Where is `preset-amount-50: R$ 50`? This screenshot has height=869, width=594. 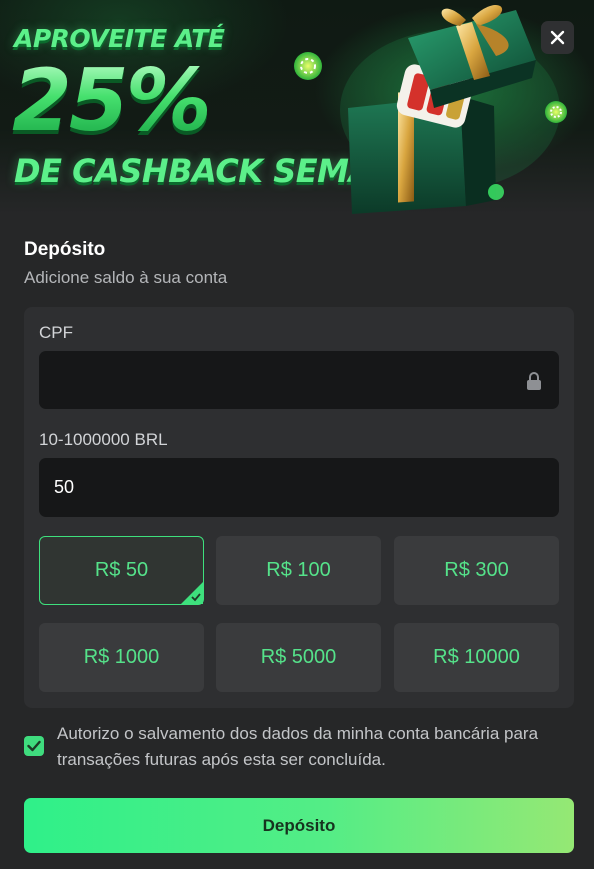 preset-amount-50: R$ 50 is located at coordinates (121, 570).